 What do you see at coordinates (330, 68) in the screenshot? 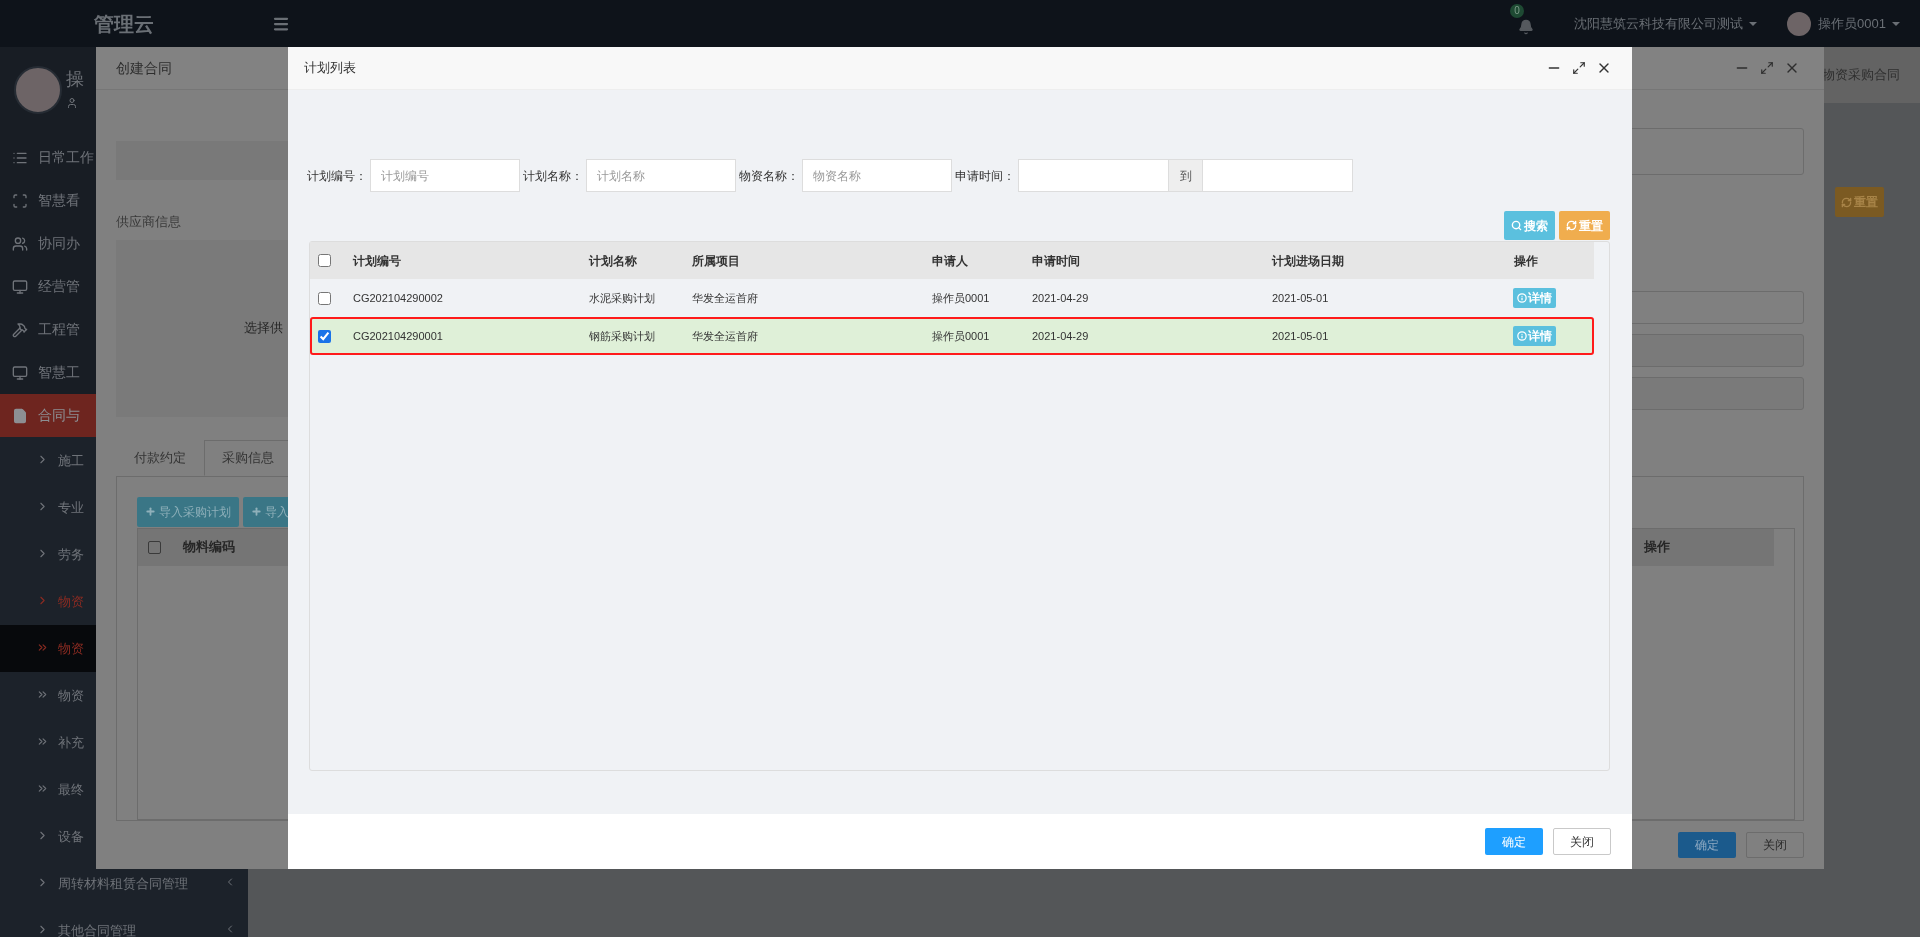
I see `dialog-title: 计划列表` at bounding box center [330, 68].